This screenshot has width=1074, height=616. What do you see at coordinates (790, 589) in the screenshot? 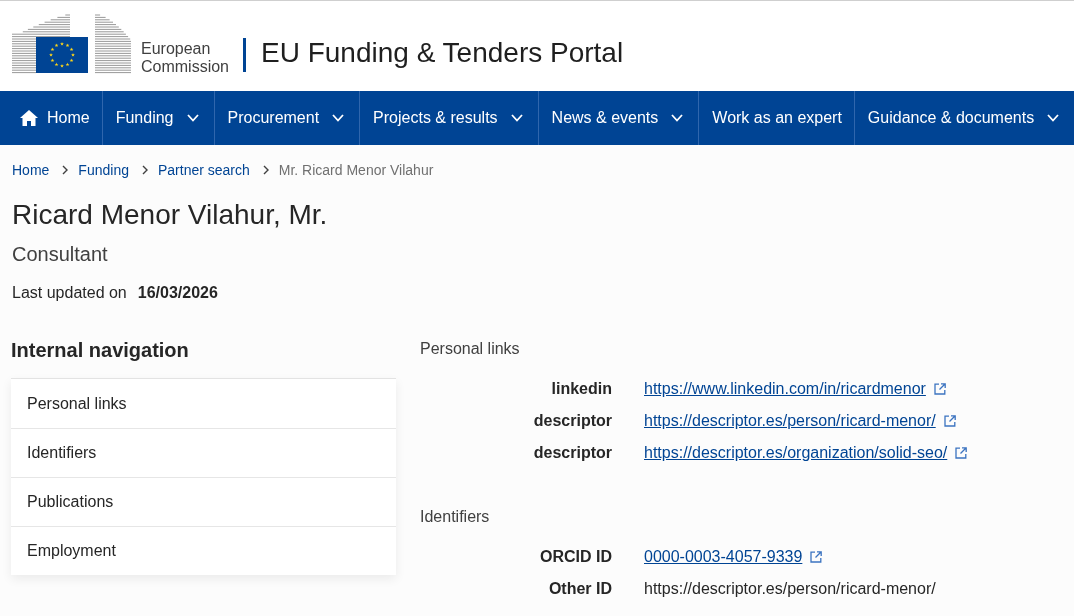
I see `field-value: https://descriptor.es/person/ricard-menor/` at bounding box center [790, 589].